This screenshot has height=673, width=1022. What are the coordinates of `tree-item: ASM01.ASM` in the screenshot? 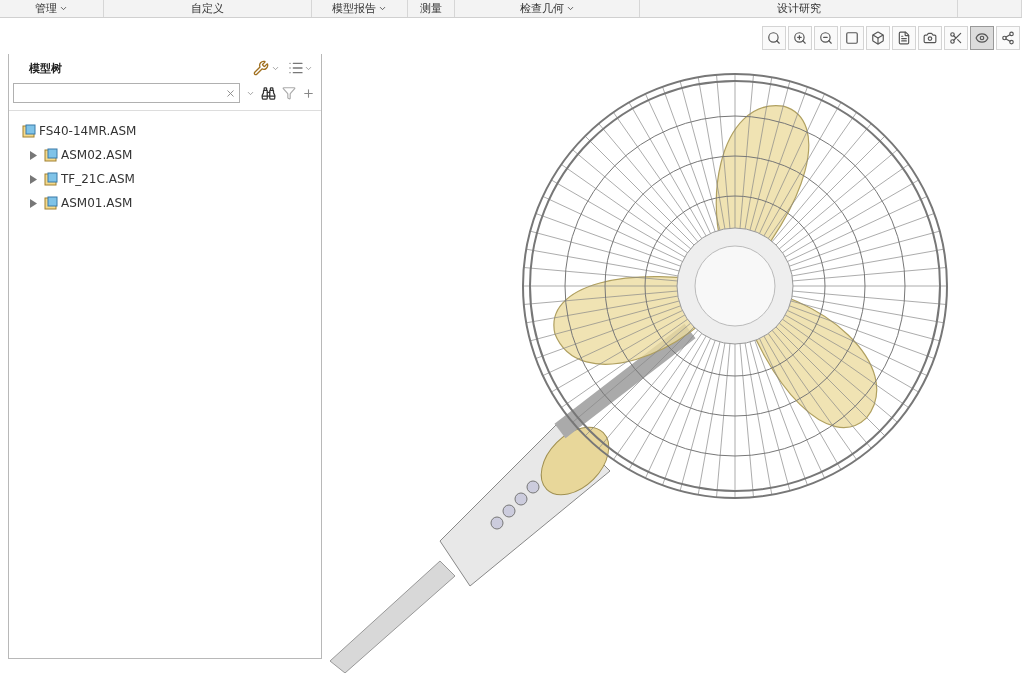 It's located at (97, 203).